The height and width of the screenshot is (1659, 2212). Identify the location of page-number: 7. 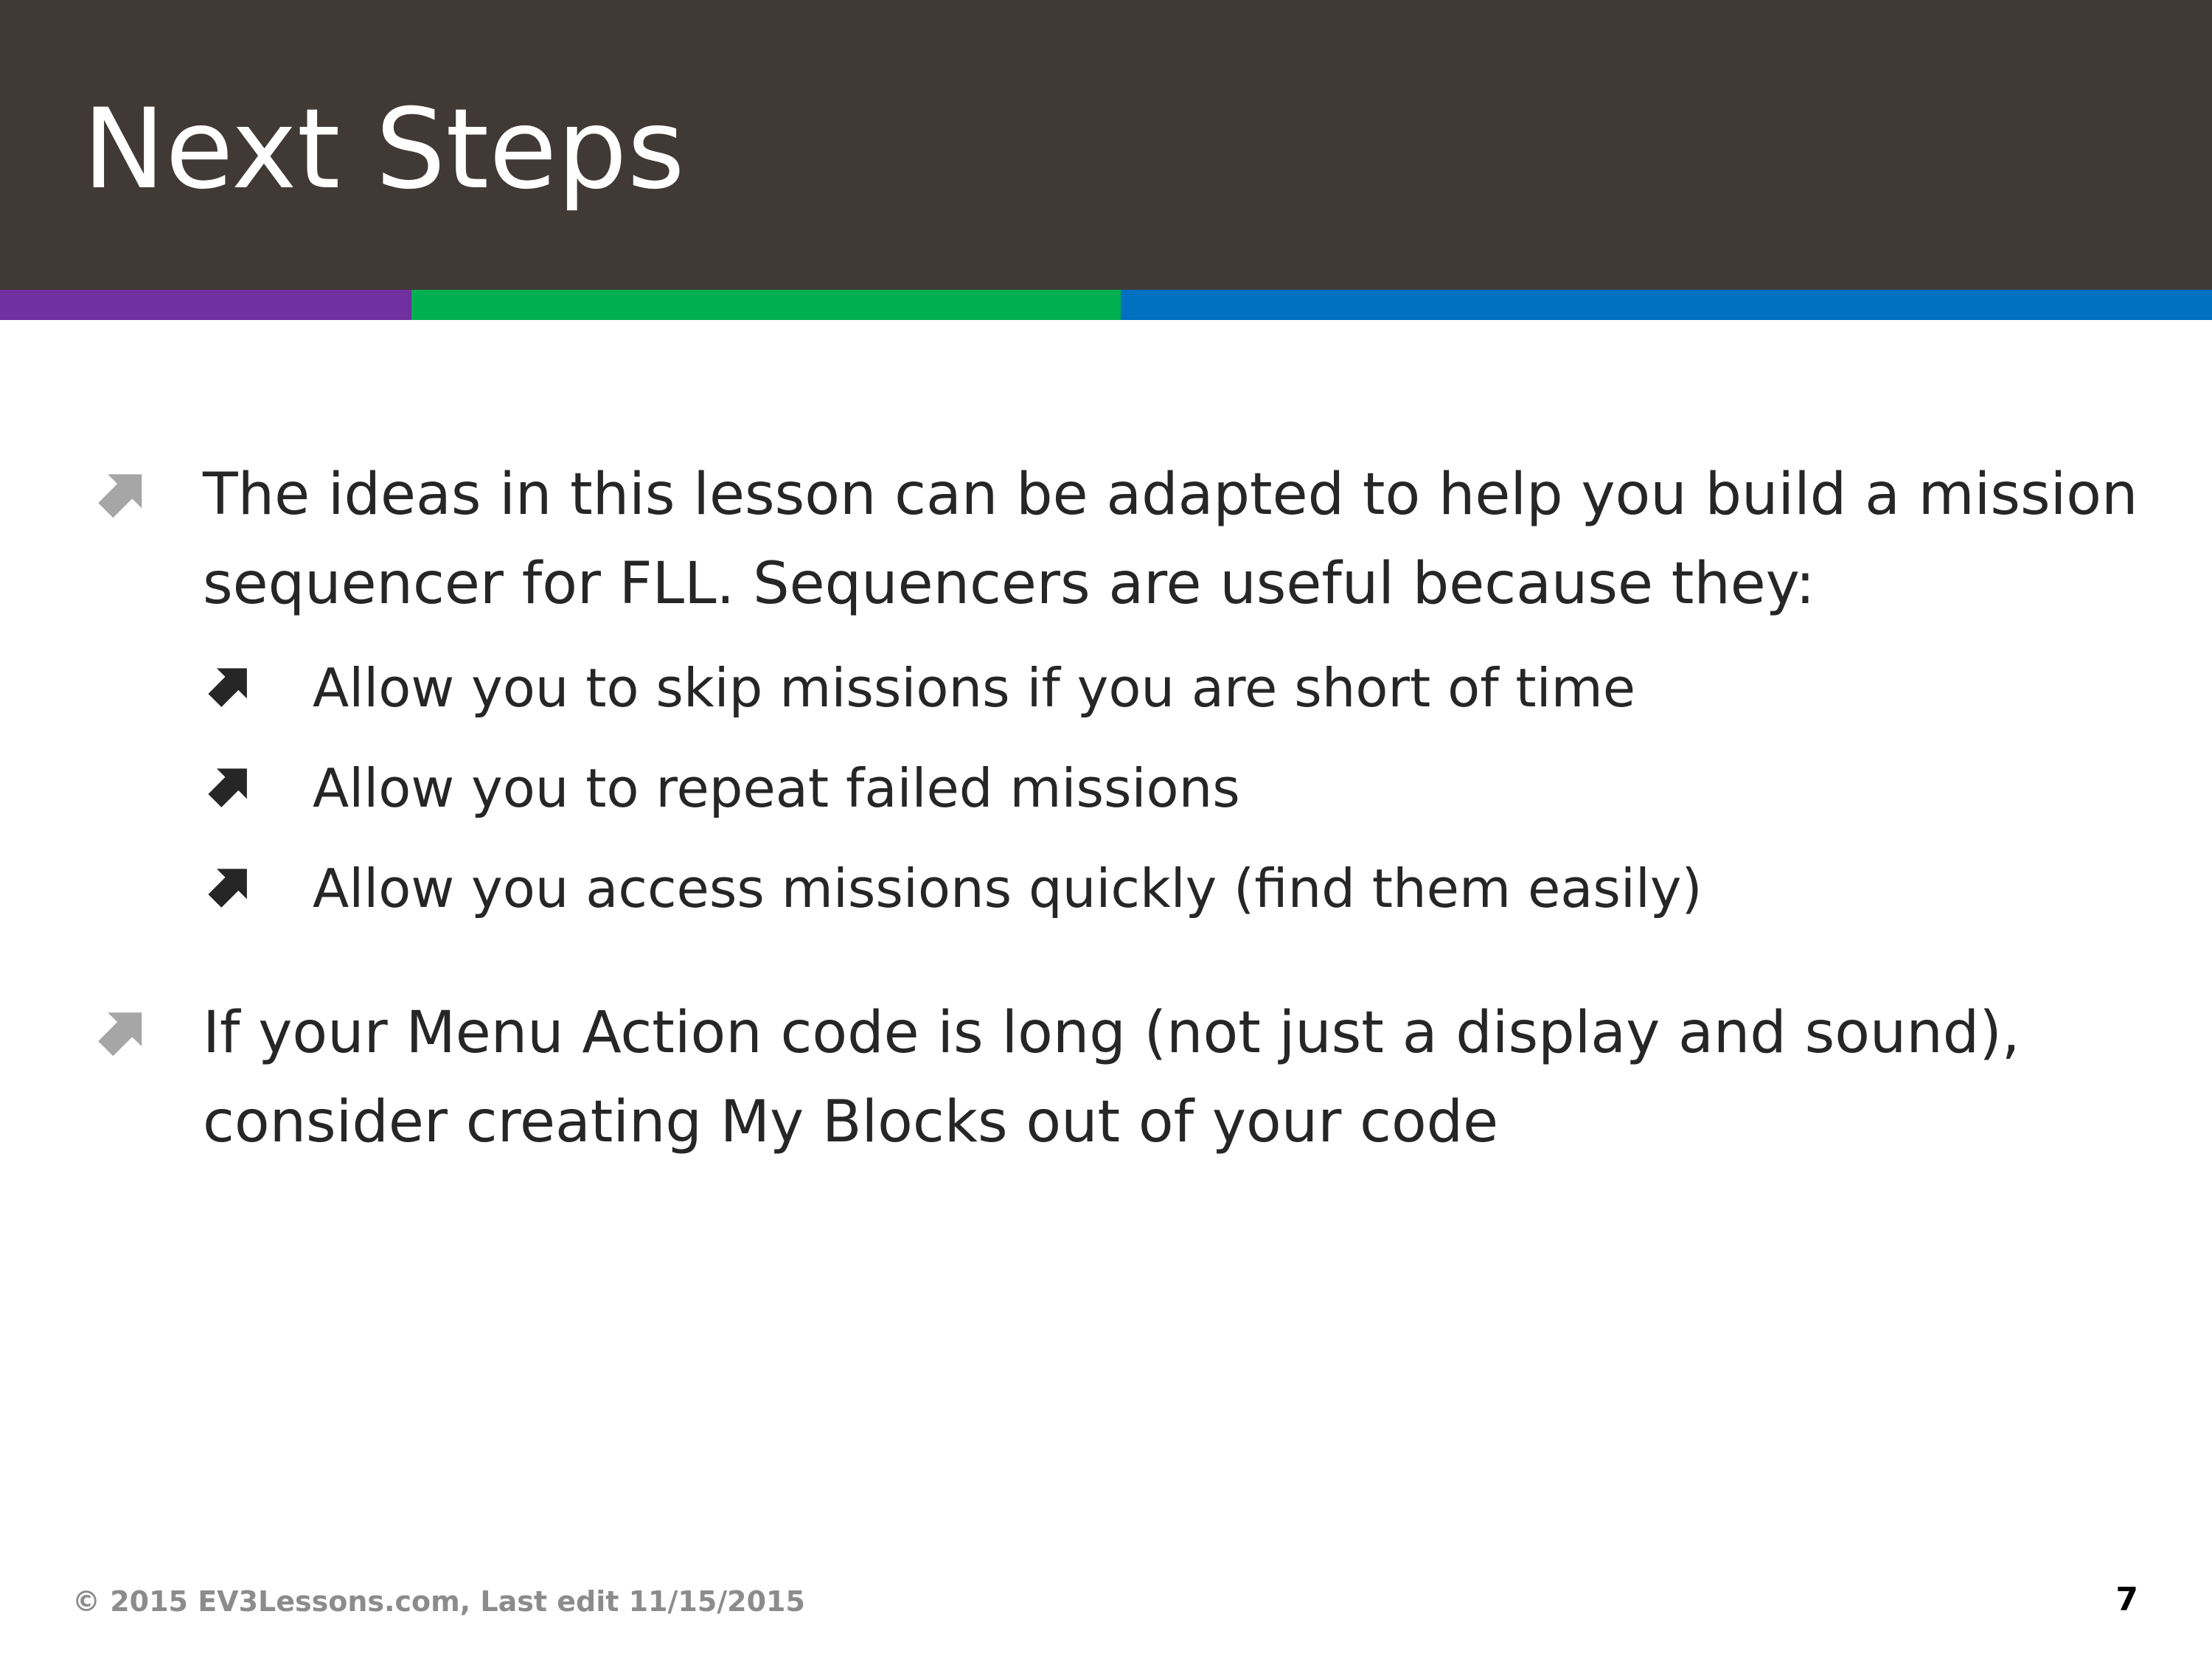
(2126, 1599).